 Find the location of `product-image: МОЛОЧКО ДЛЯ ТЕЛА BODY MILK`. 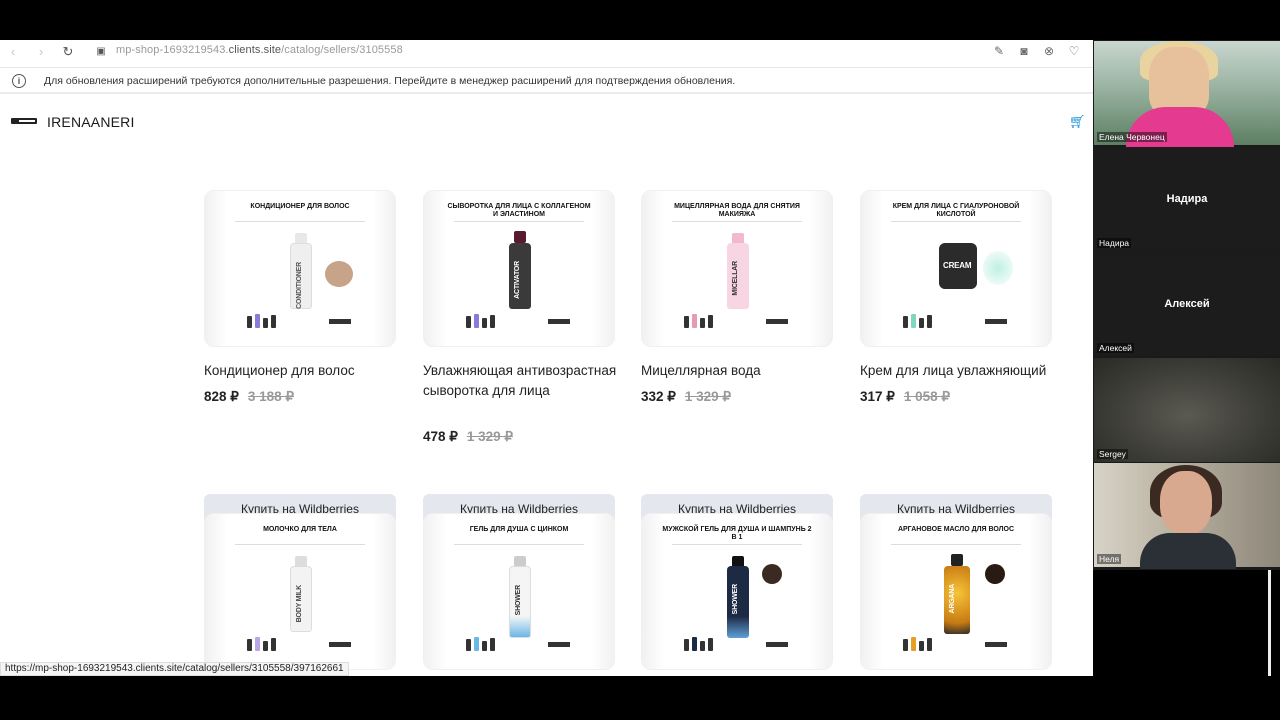

product-image: МОЛОЧКО ДЛЯ ТЕЛА BODY MILK is located at coordinates (300, 591).